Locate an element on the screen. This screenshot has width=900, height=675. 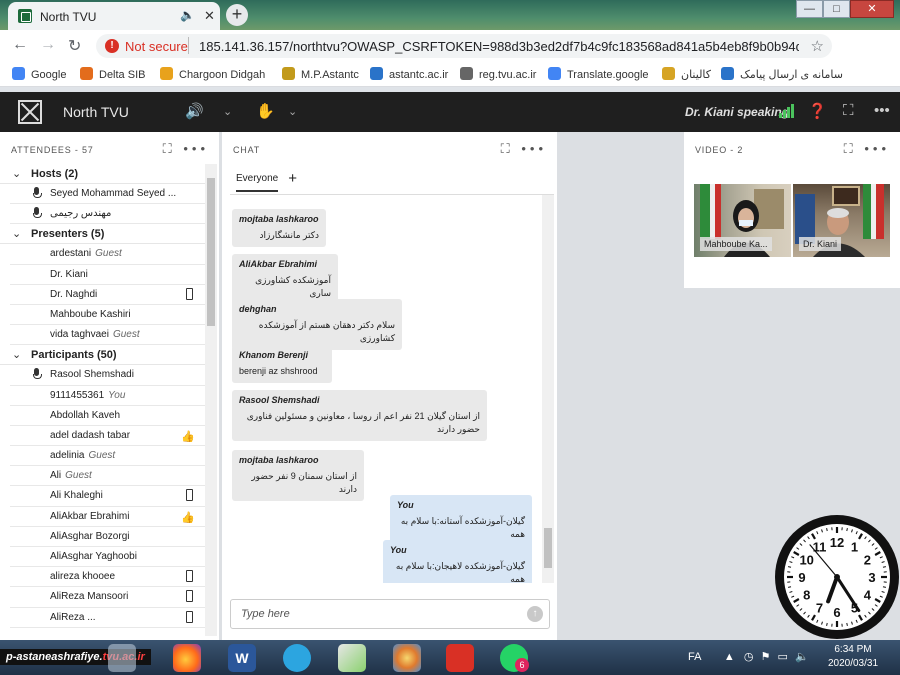
attendees-panel-options-icon: ⛶ ••• is located at coordinates (186, 149).